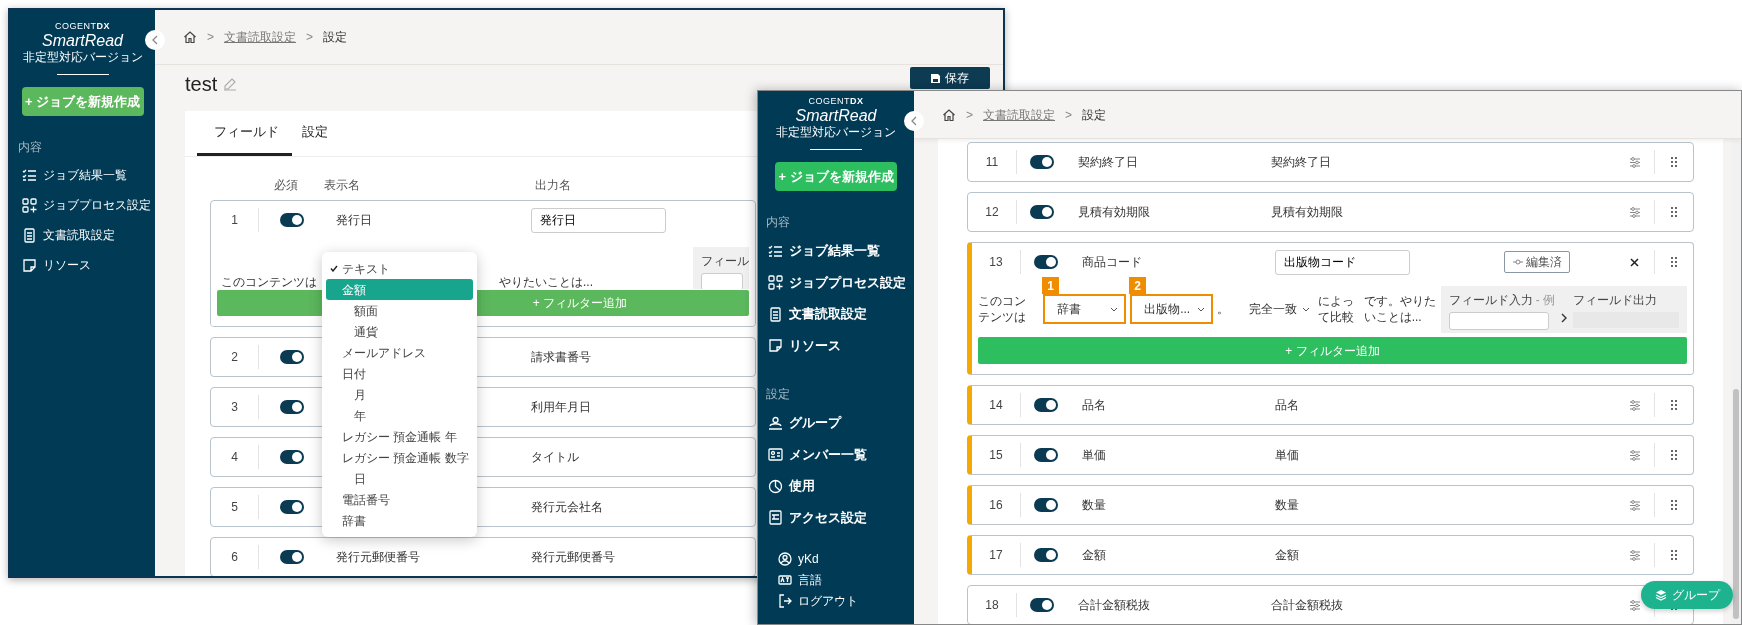 This screenshot has width=1742, height=625. What do you see at coordinates (399, 331) in the screenshot?
I see `menu-item: 通貨` at bounding box center [399, 331].